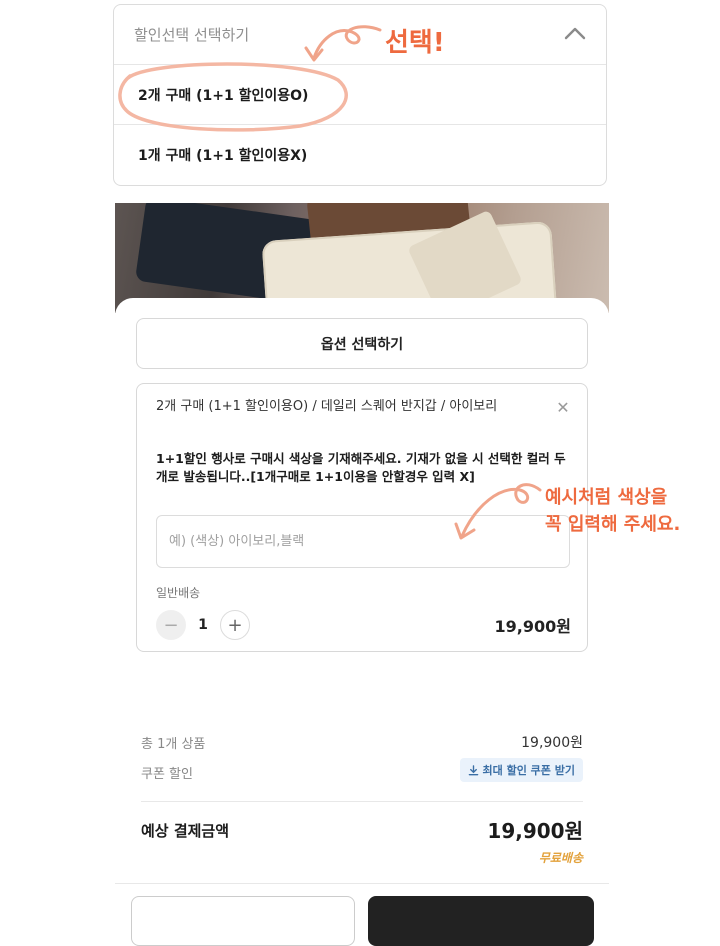 The width and height of the screenshot is (720, 946). What do you see at coordinates (360, 35) in the screenshot?
I see `discount-select-header: 할인선택 선택하기` at bounding box center [360, 35].